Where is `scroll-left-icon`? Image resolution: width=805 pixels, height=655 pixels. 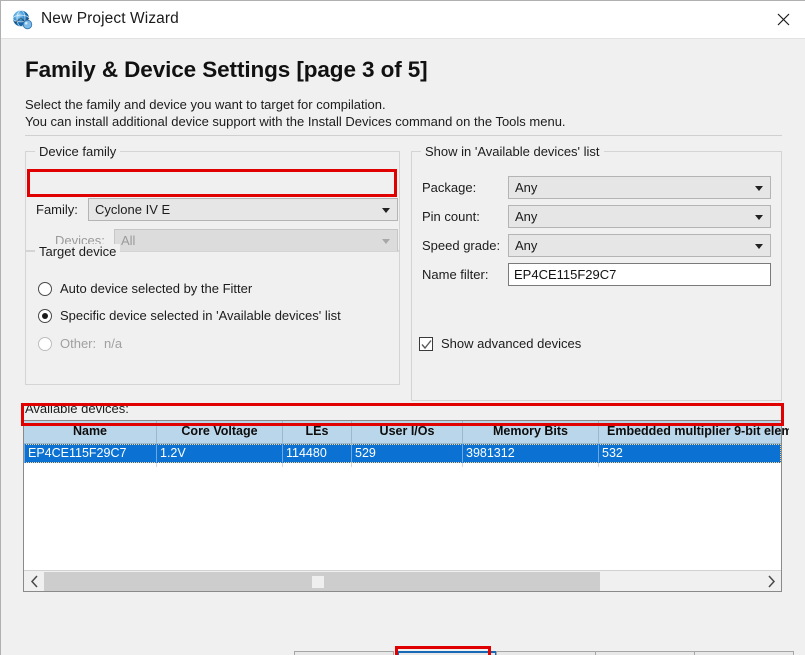
scroll-left-icon is located at coordinates (34, 581).